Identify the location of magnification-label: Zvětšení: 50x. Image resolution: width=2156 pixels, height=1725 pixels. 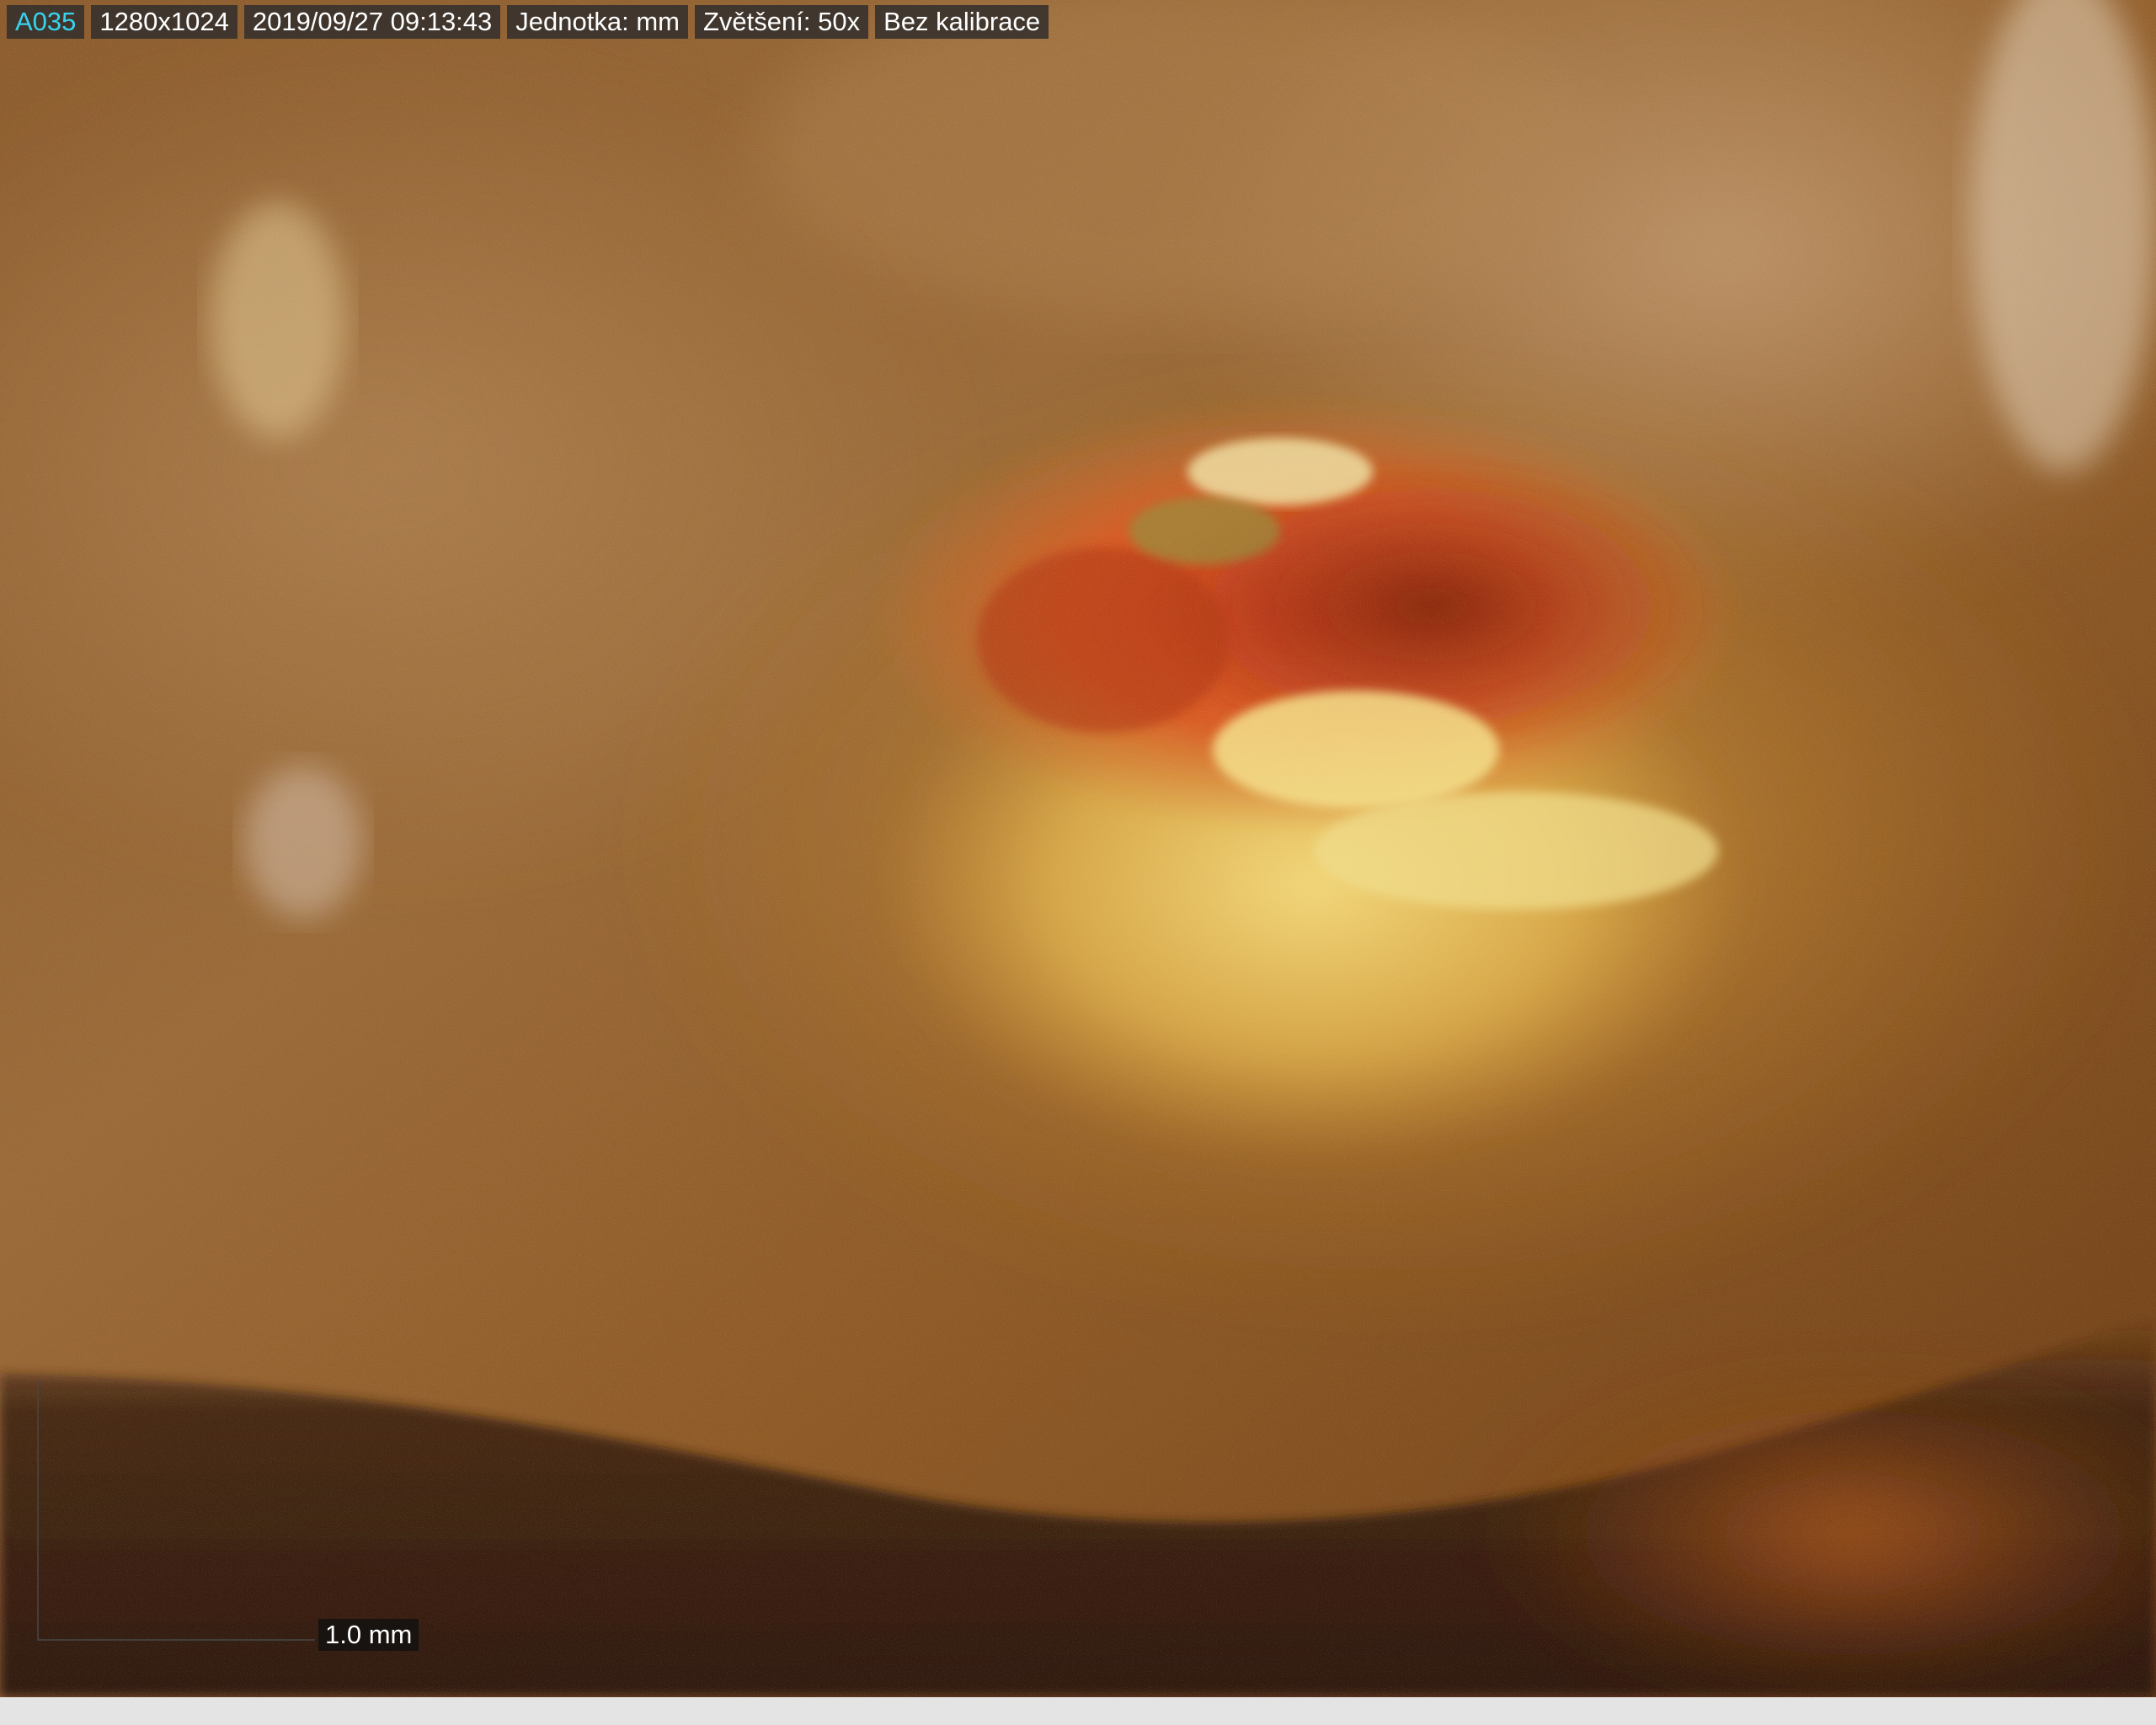
(781, 22).